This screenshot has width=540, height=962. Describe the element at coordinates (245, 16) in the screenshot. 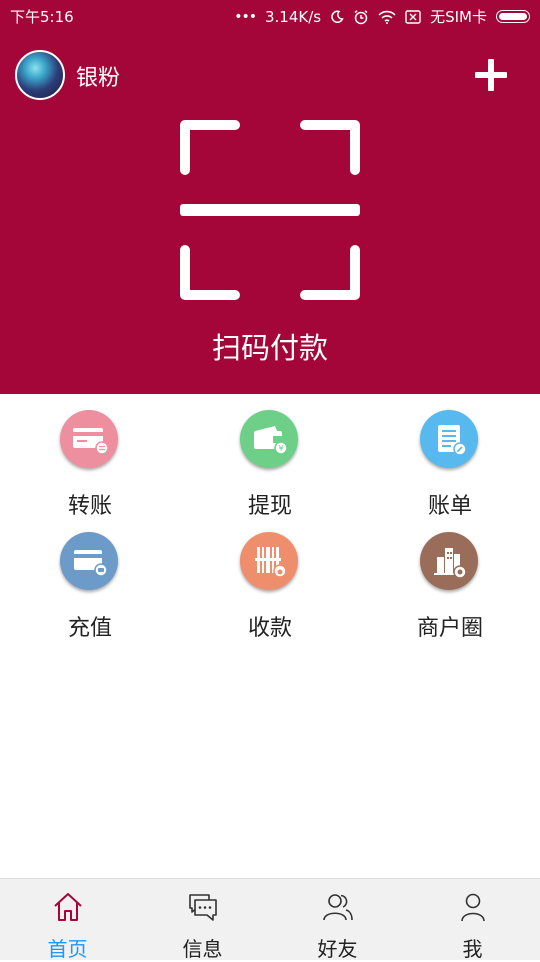

I see `more-dots-icon: •••` at that location.